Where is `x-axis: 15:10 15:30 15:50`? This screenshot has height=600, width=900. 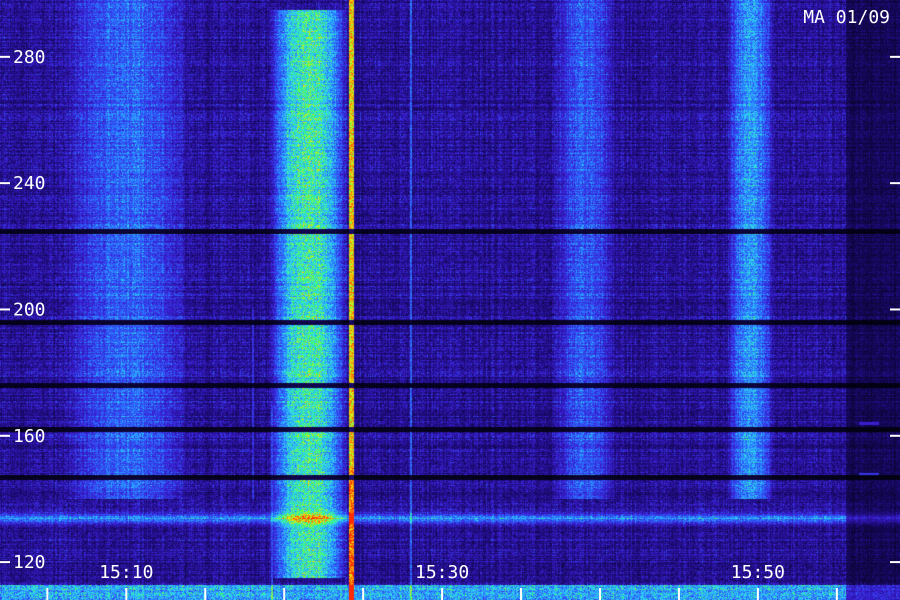 x-axis: 15:10 15:30 15:50 is located at coordinates (442, 581).